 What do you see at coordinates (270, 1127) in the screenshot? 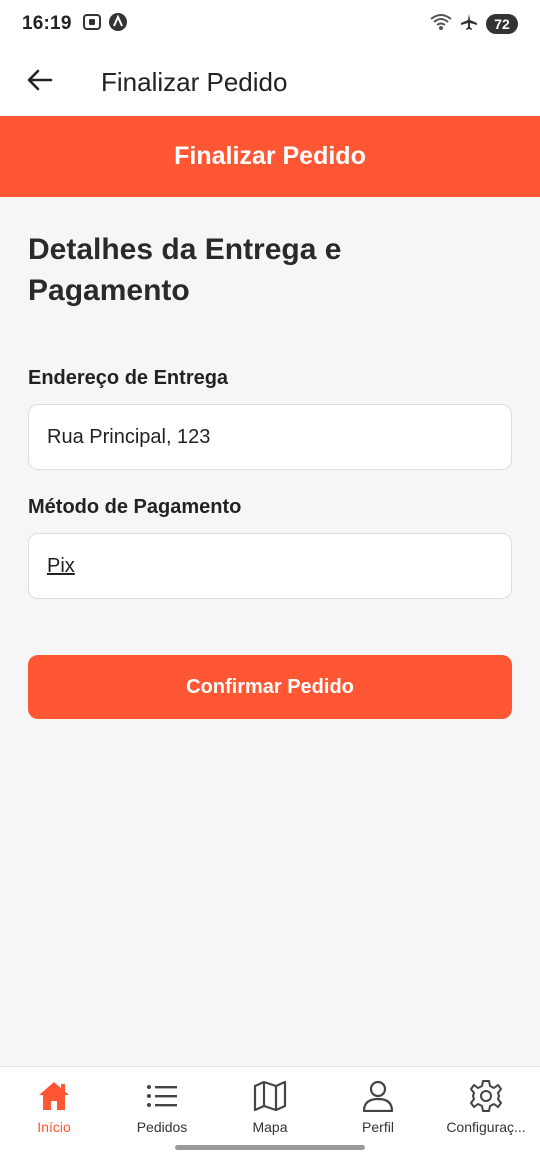
I see `nav-label-mapa: Mapa` at bounding box center [270, 1127].